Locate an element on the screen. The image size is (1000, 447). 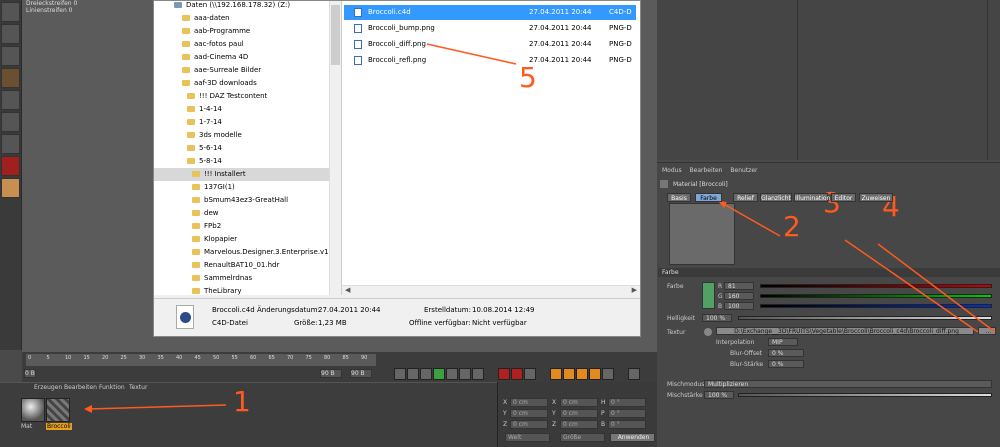
annotation-number: 5 is located at coordinates (528, 77).